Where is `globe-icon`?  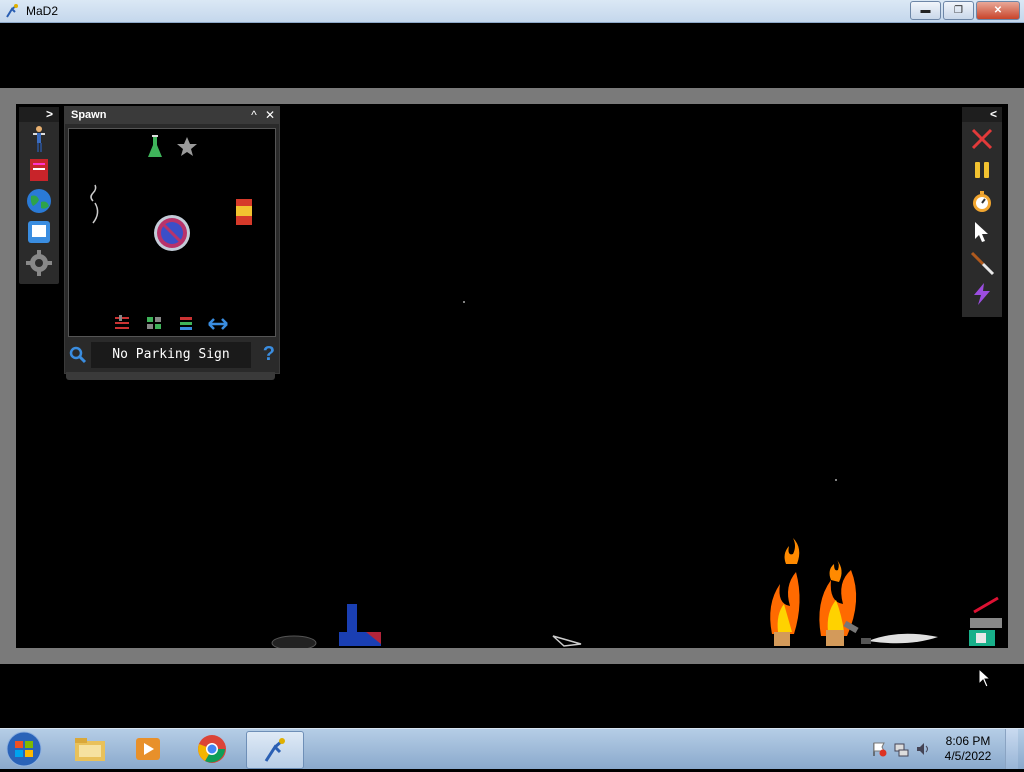 globe-icon is located at coordinates (39, 201).